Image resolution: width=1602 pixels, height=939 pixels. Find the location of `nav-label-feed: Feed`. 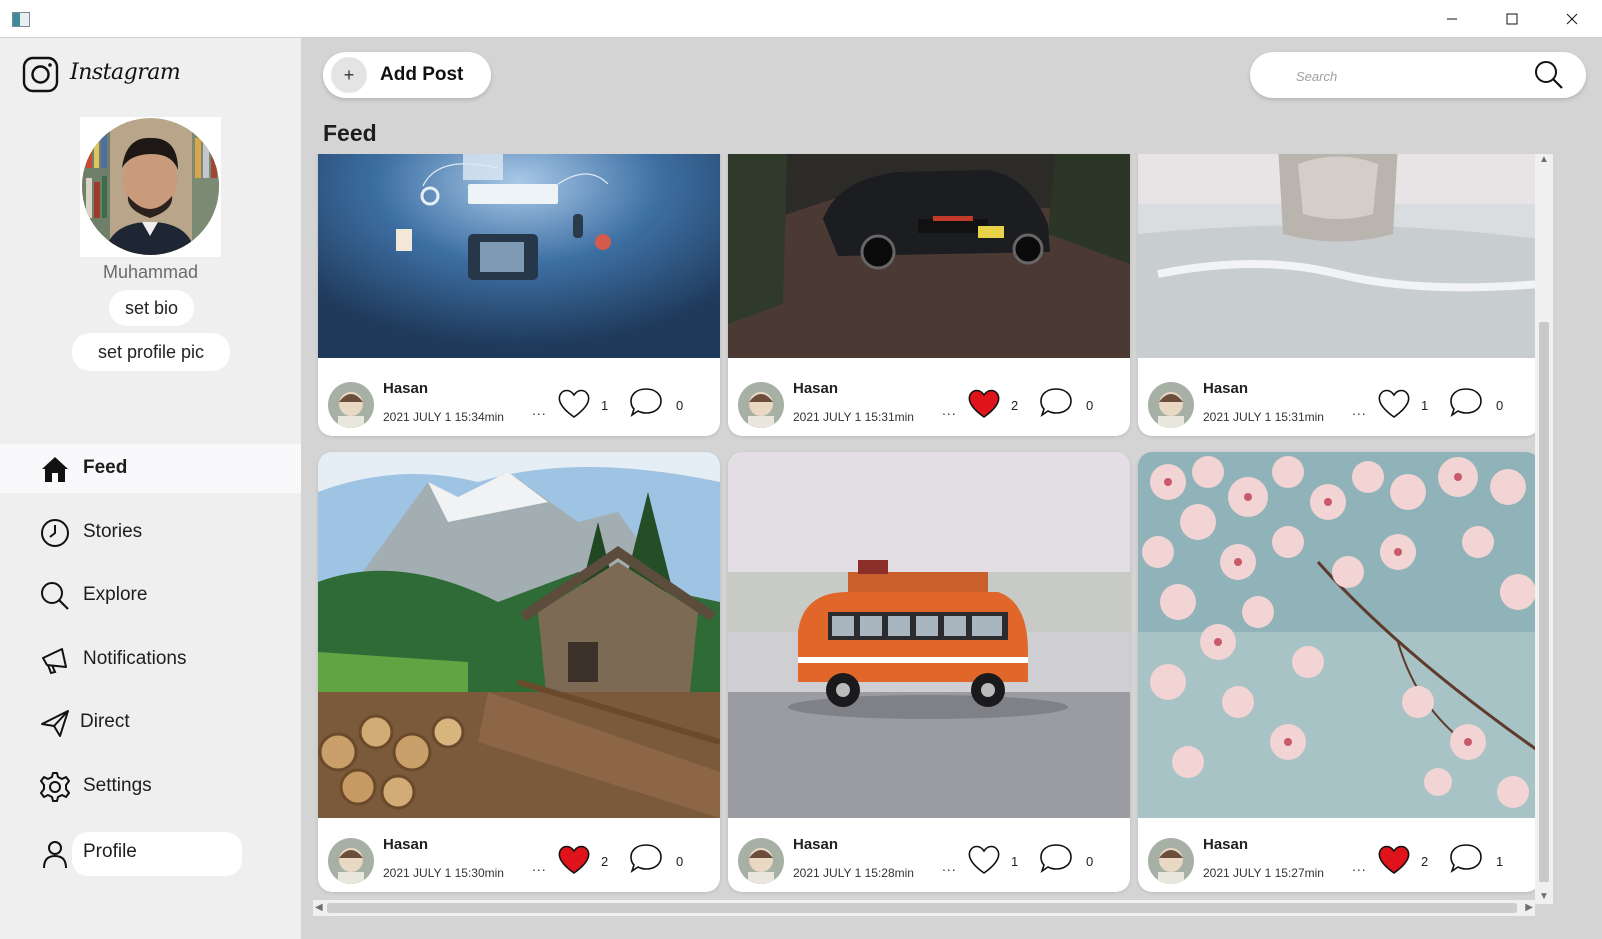

nav-label-feed: Feed is located at coordinates (105, 467).